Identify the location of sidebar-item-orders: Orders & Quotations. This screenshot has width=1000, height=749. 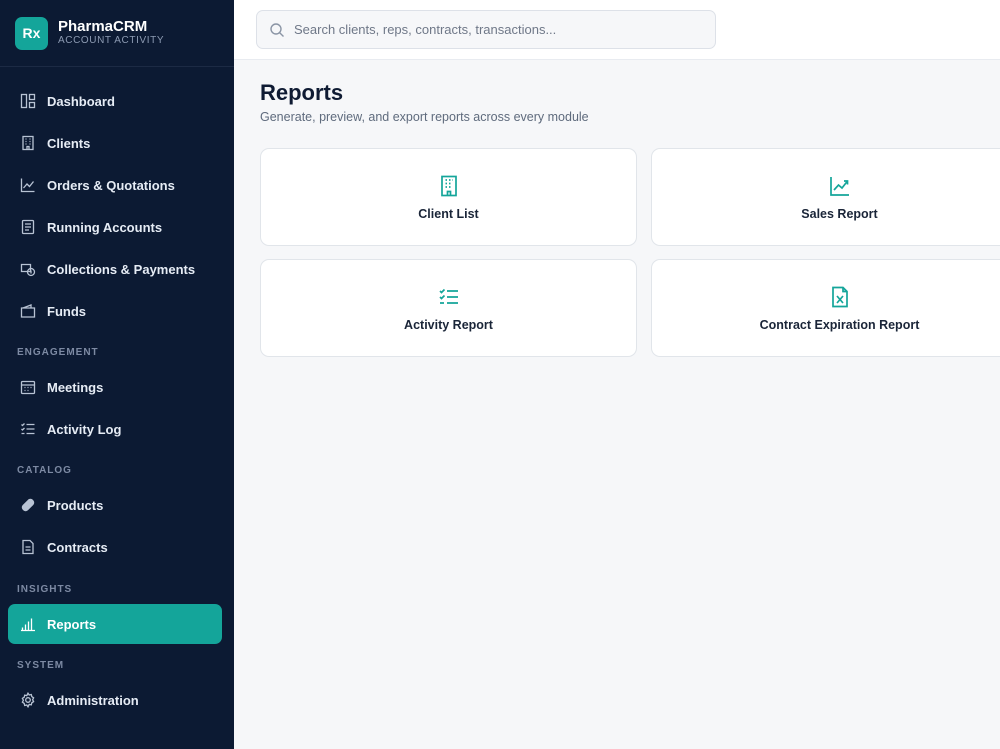
(115, 185).